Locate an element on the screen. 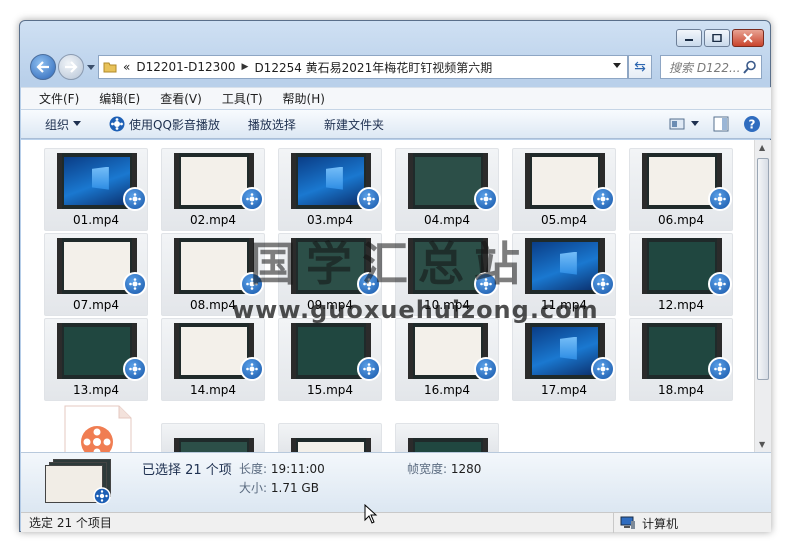 The width and height of the screenshot is (791, 554). status-computer: 计算机 is located at coordinates (645, 523).